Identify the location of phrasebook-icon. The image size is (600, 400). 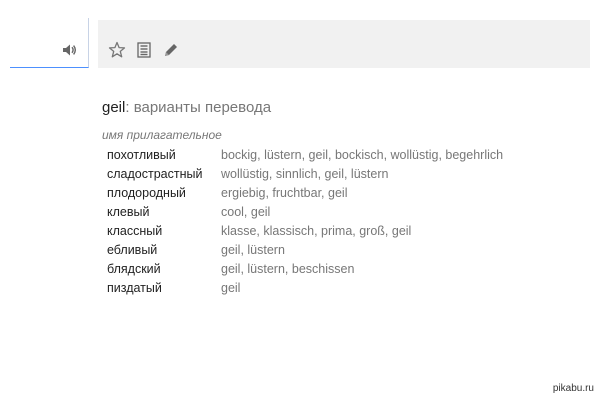
(144, 50).